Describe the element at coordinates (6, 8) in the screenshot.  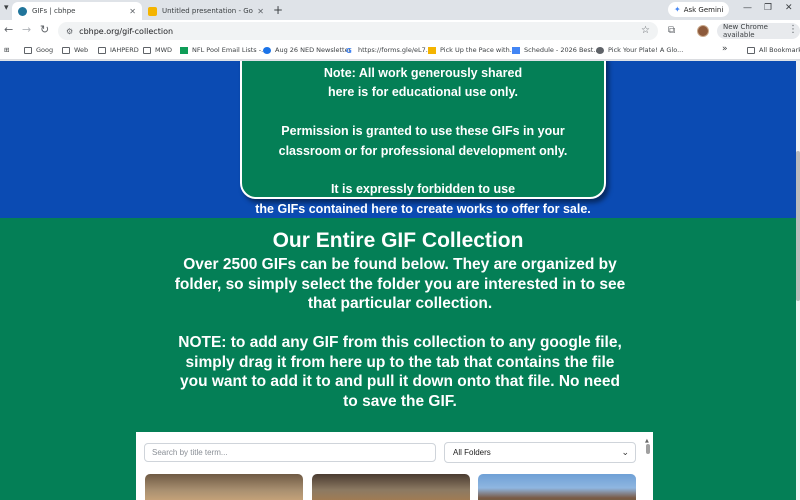
I see `tab-search-icon: ▾` at that location.